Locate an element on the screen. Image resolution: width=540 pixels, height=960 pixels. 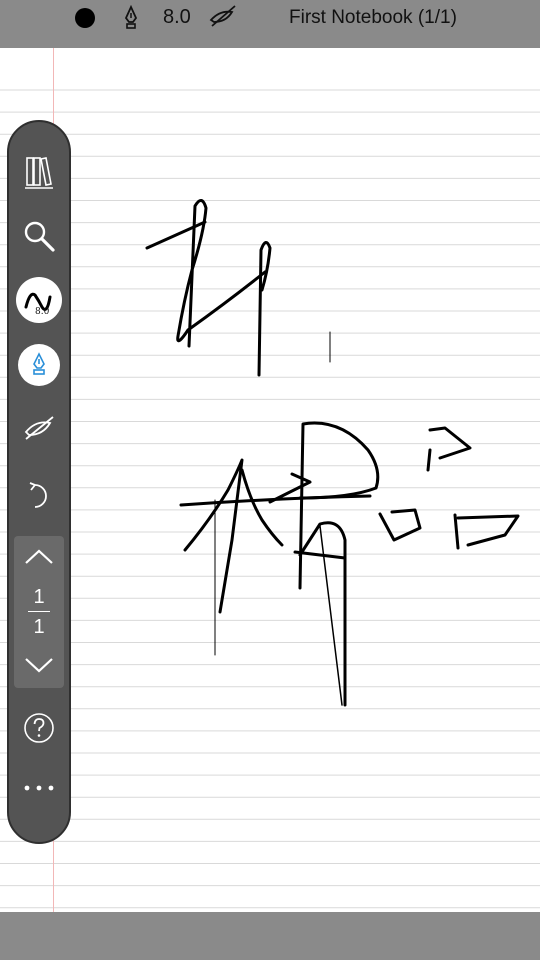
help-icon is located at coordinates (39, 728).